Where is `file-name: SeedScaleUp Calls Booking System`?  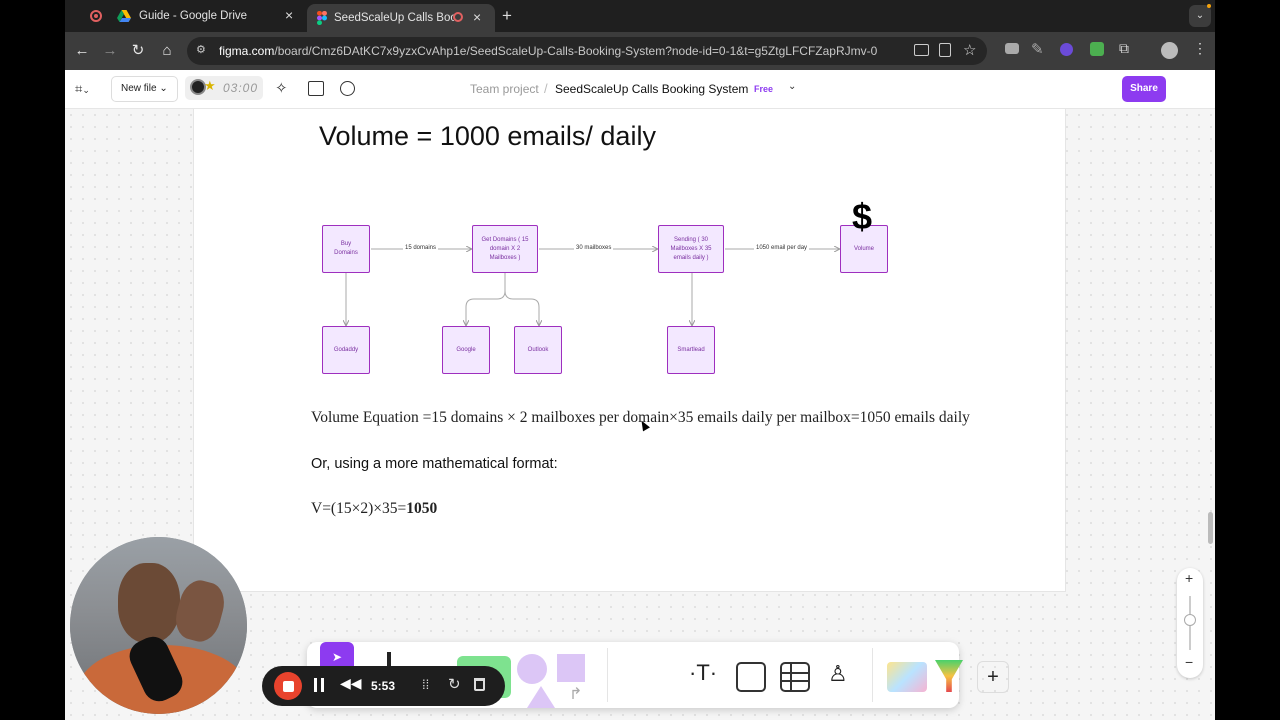
file-name: SeedScaleUp Calls Booking System is located at coordinates (651, 89).